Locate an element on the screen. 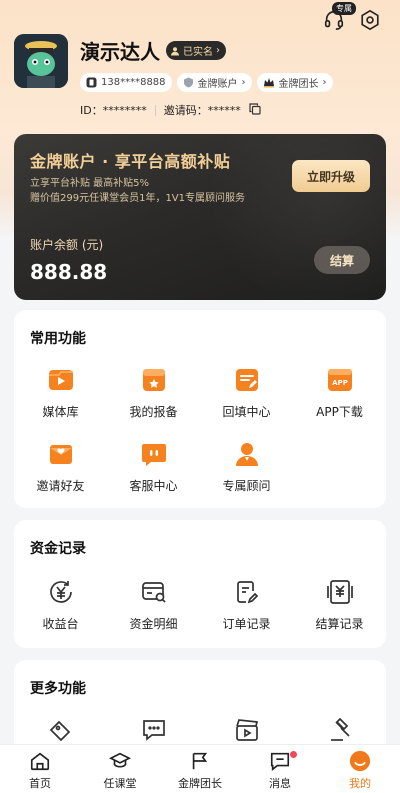  user-check-icon is located at coordinates (175, 50).